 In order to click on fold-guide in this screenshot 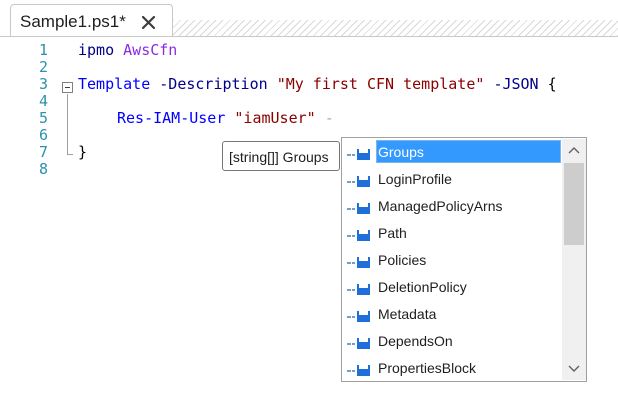, I will do `click(67, 124)`.